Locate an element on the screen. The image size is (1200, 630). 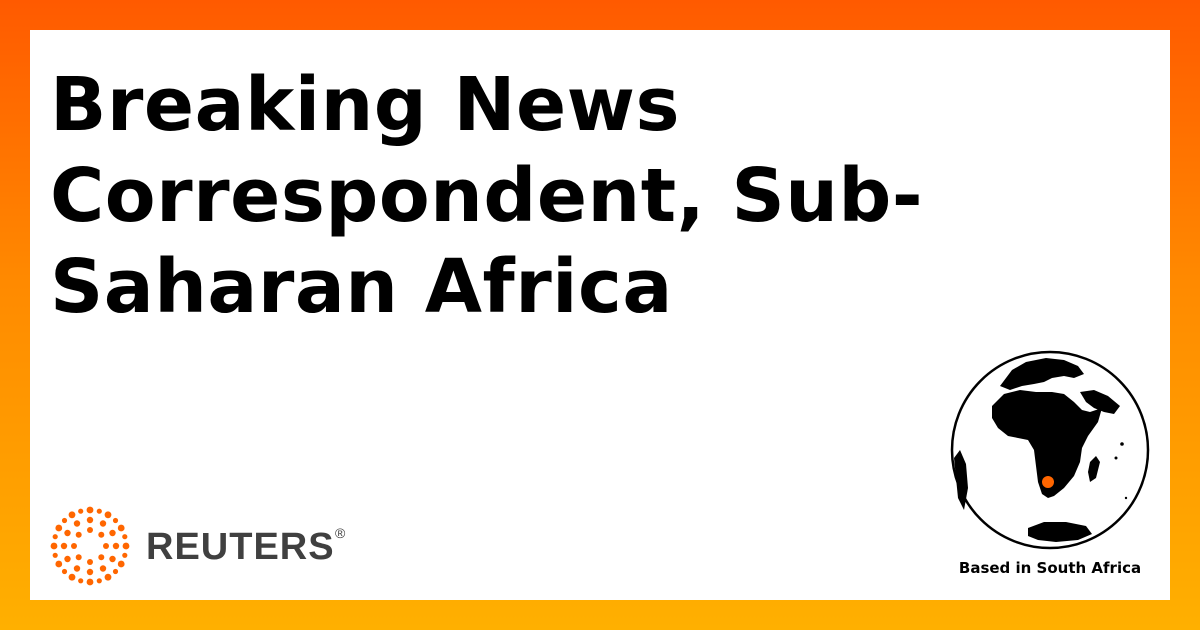
reuters-wordmark: REUTERS is located at coordinates (240, 547).